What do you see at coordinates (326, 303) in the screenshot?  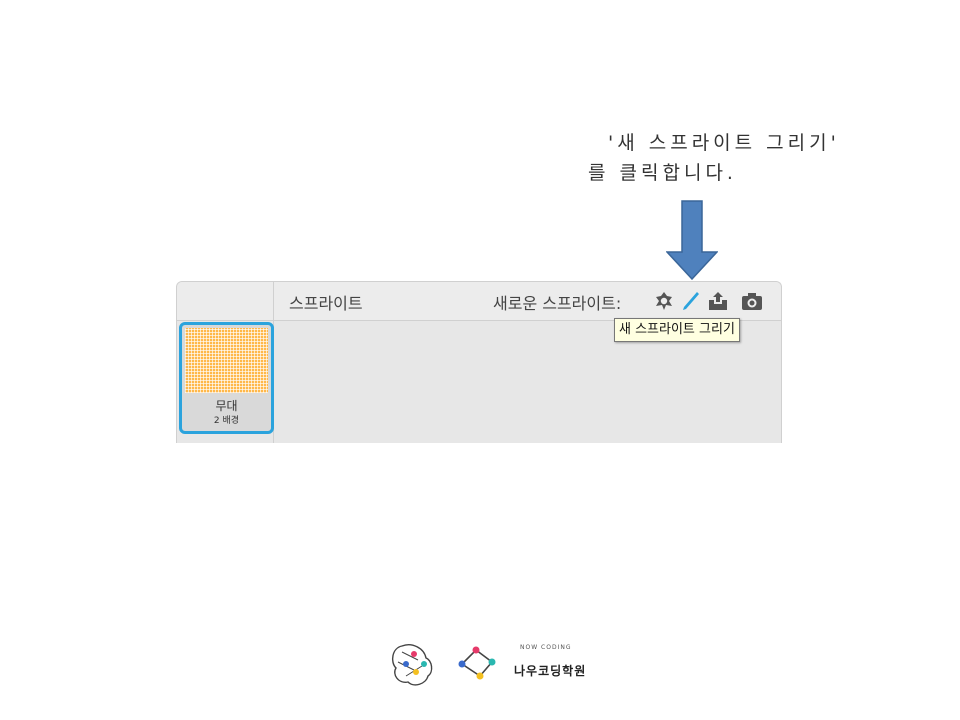 I see `sprites-title: 스프라이트` at bounding box center [326, 303].